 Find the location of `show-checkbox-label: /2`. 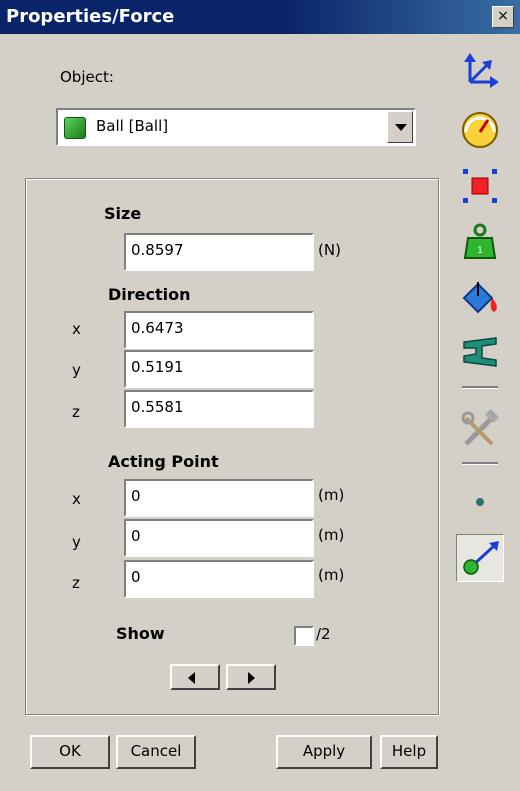

show-checkbox-label: /2 is located at coordinates (323, 634).